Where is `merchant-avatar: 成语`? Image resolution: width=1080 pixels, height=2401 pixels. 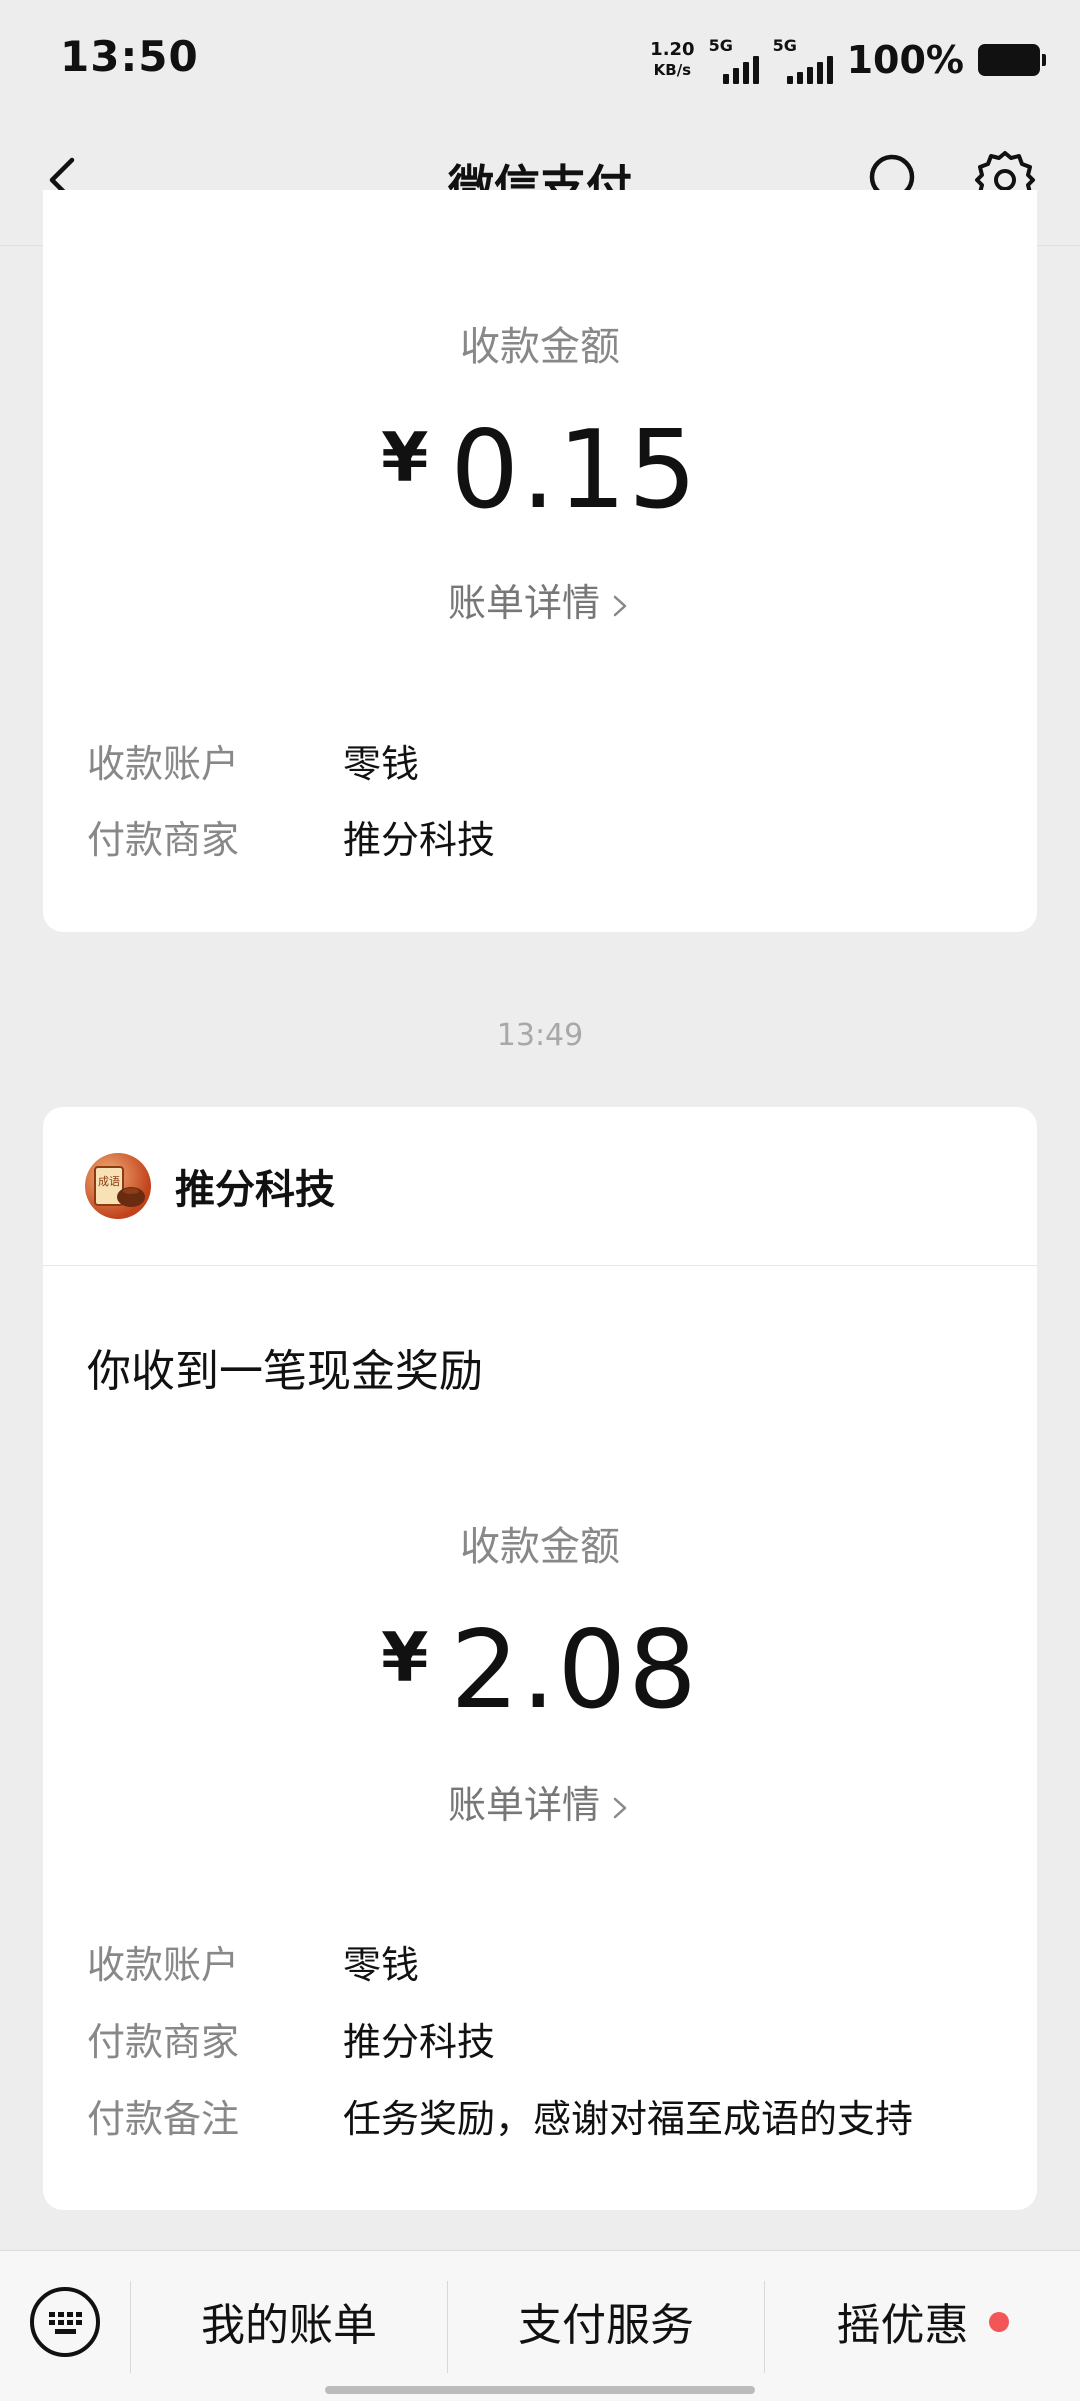 merchant-avatar: 成语 is located at coordinates (118, 1186).